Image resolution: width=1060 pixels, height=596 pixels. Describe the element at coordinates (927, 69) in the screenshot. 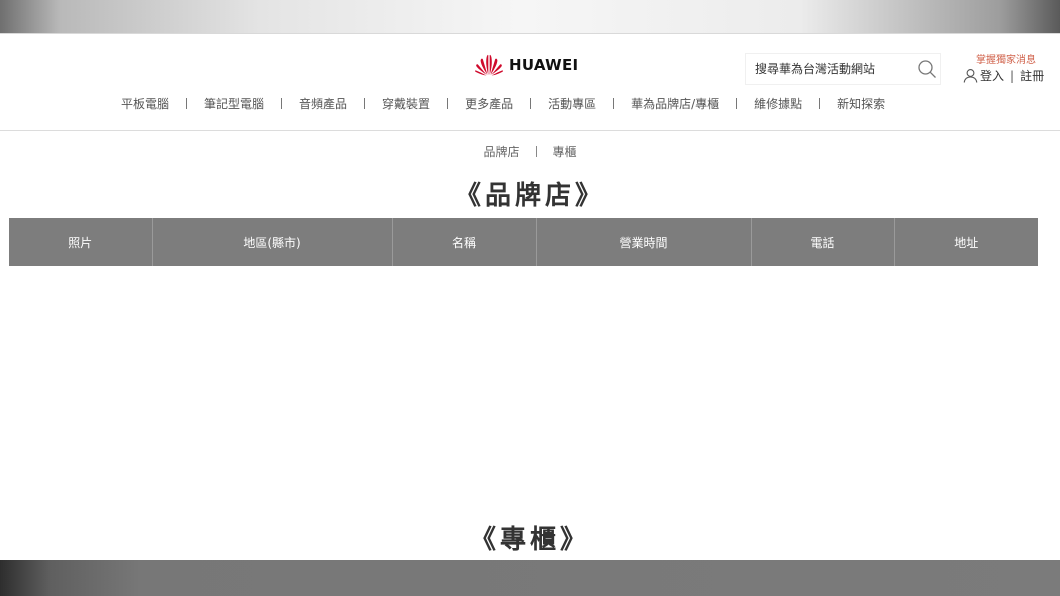

I see `search-icon` at that location.